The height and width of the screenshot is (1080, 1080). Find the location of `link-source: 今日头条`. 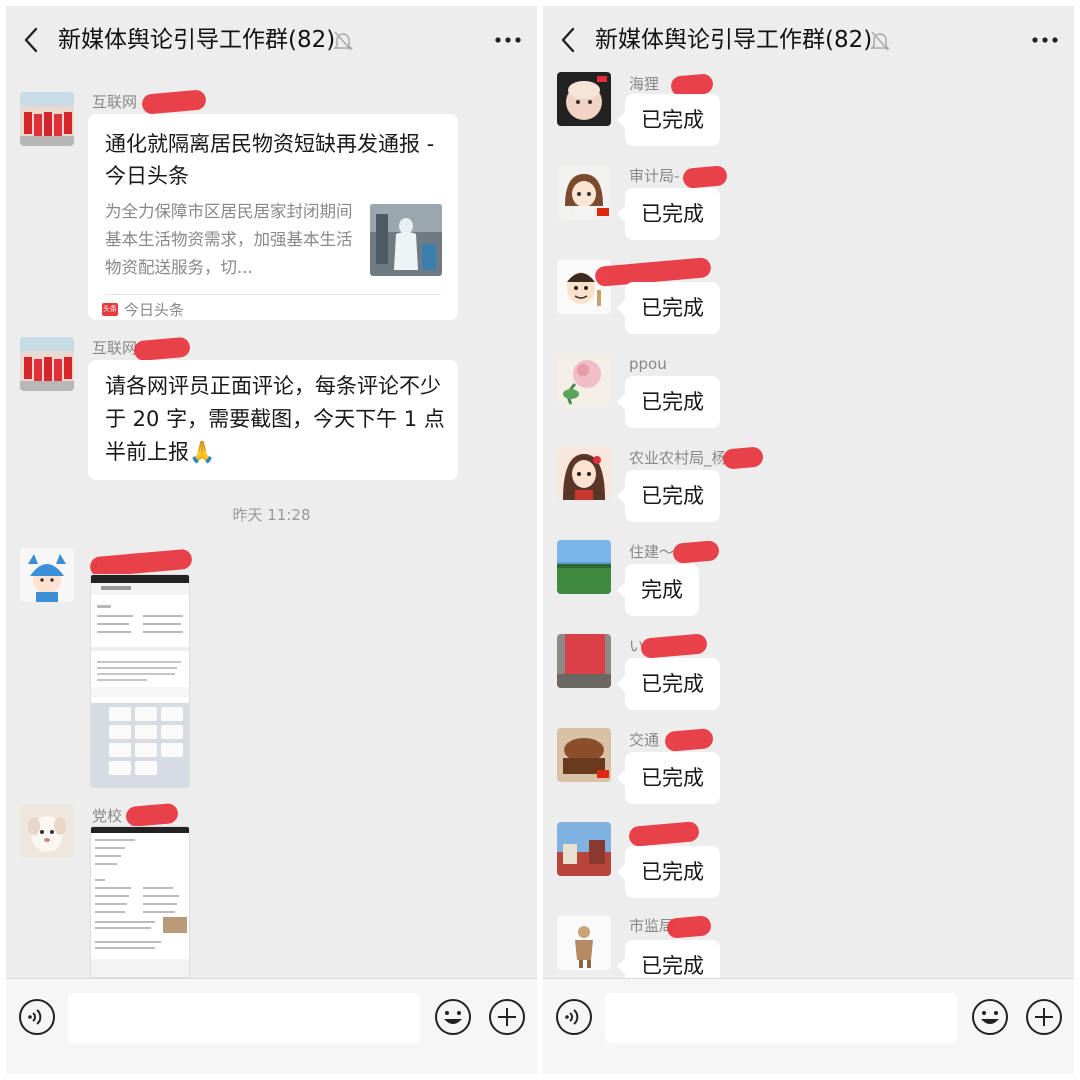

link-source: 今日头条 is located at coordinates (154, 310).